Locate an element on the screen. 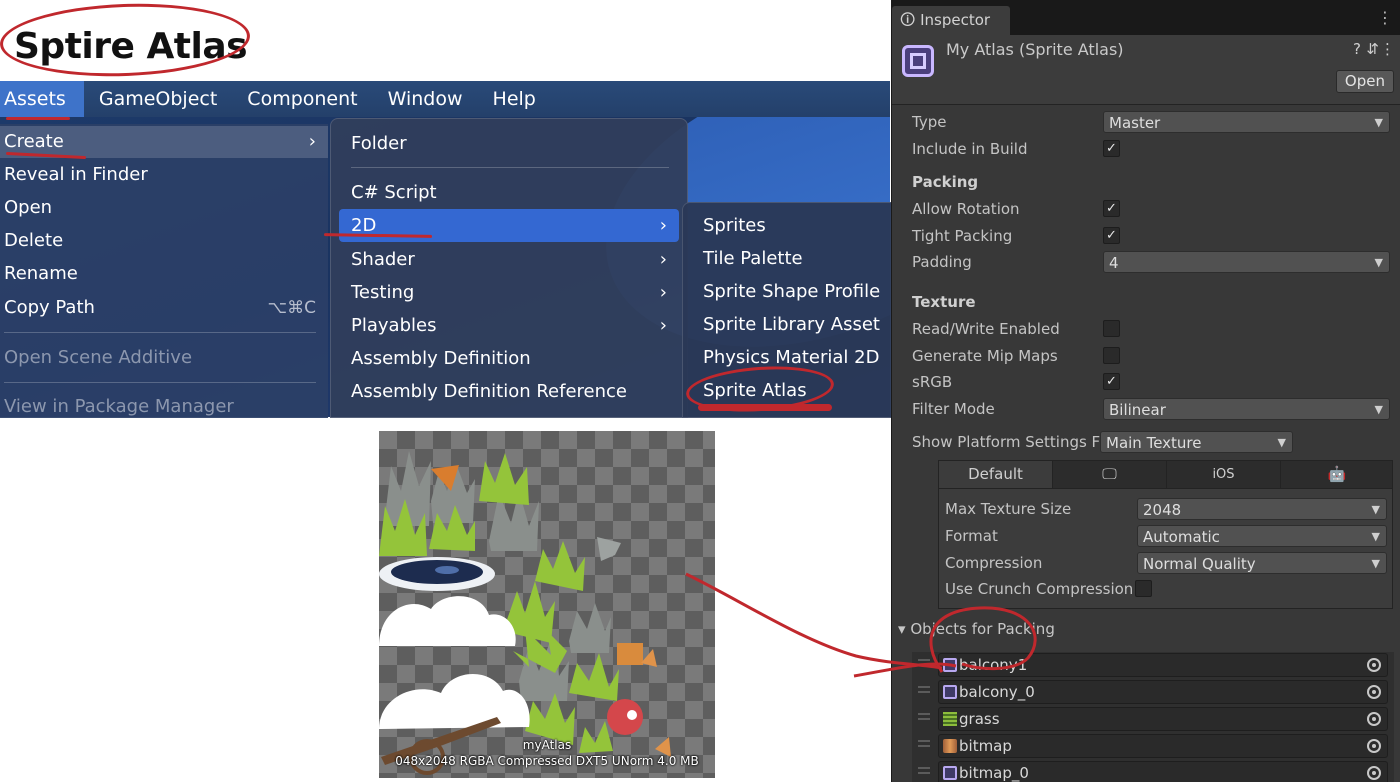 The image size is (1400, 782). max-texture-size-label: Max Texture Size is located at coordinates (1008, 509).